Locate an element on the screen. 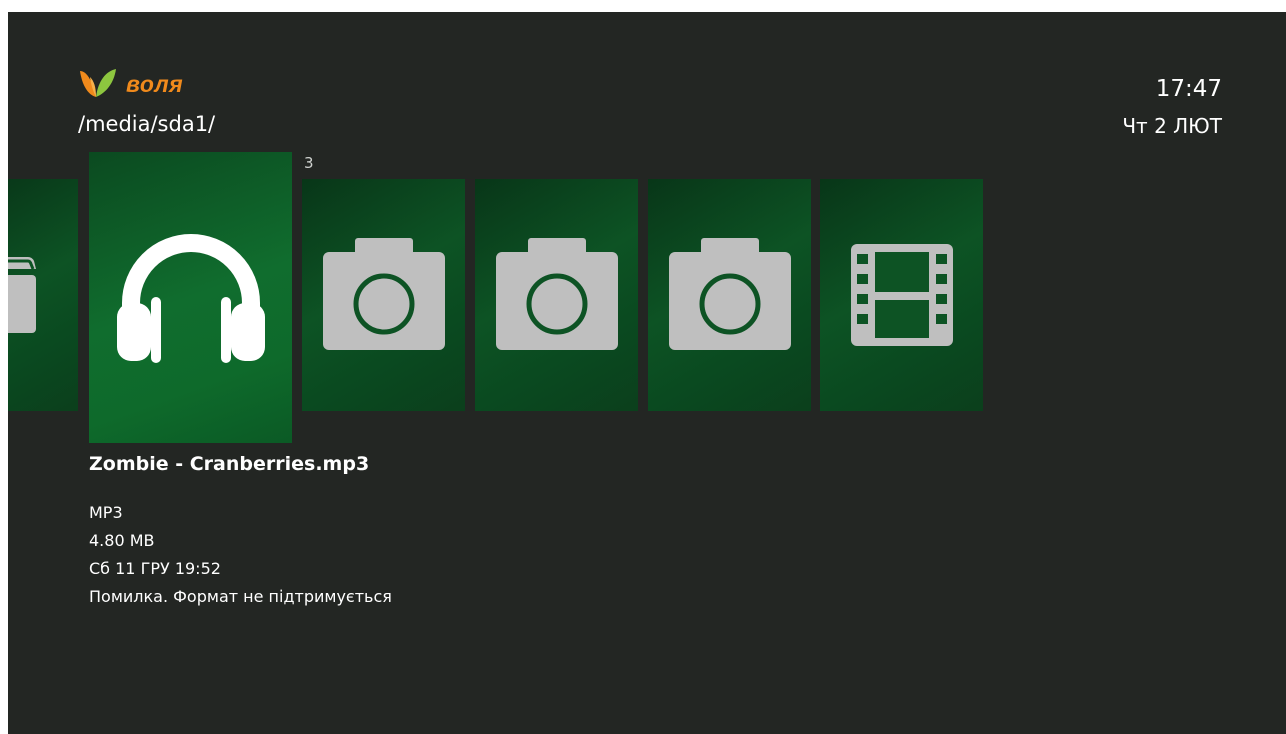 The height and width of the screenshot is (734, 1286). headphones-icon is located at coordinates (191, 298).